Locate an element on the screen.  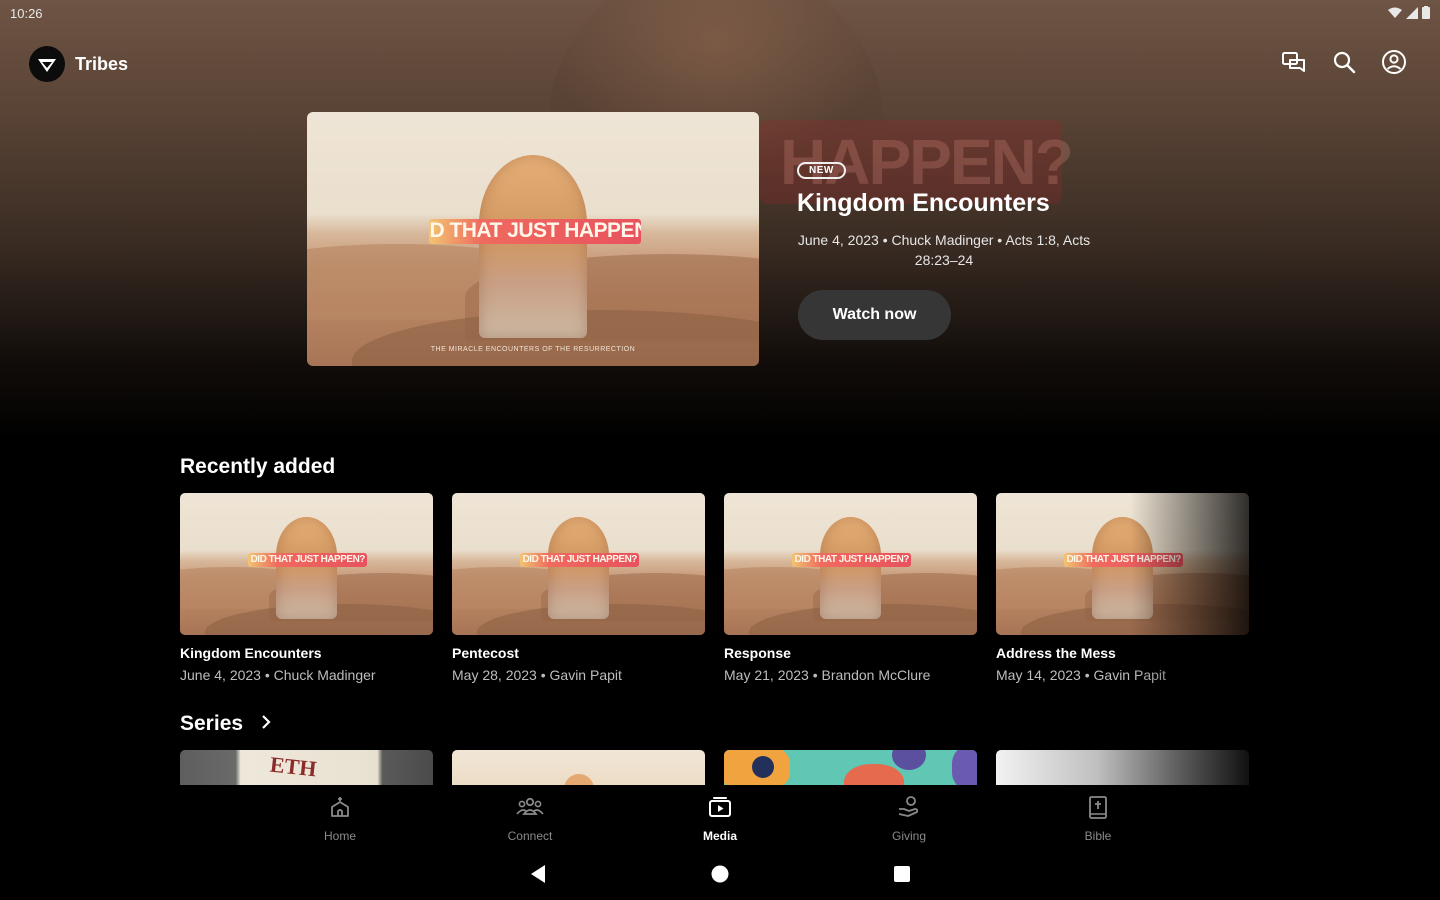
church-home-icon is located at coordinates (340, 807).